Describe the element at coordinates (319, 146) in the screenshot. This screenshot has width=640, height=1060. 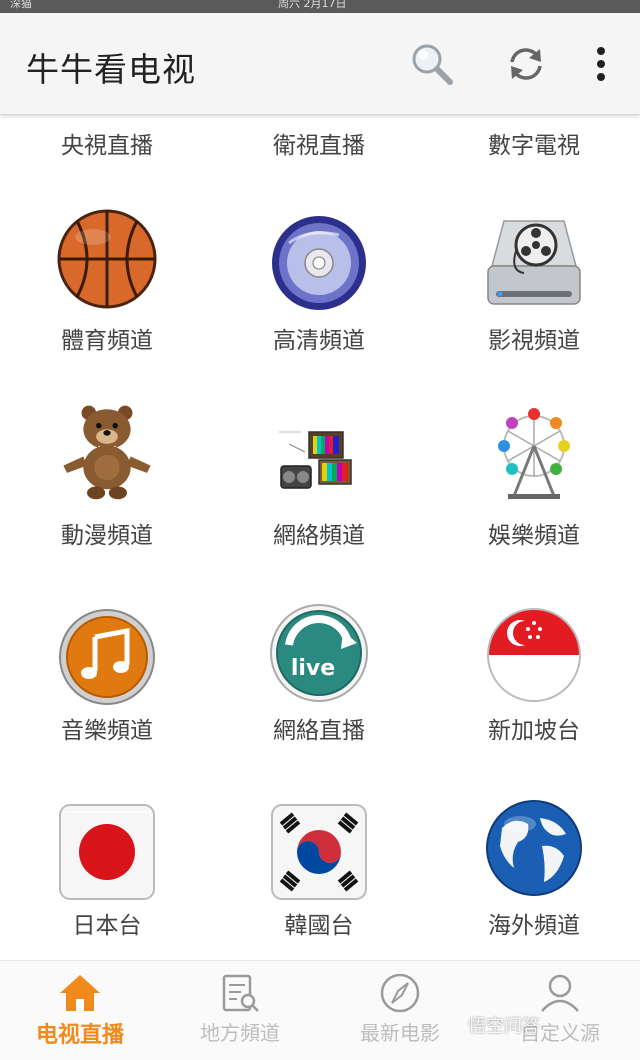
I see `channel-label: 衛視直播` at that location.